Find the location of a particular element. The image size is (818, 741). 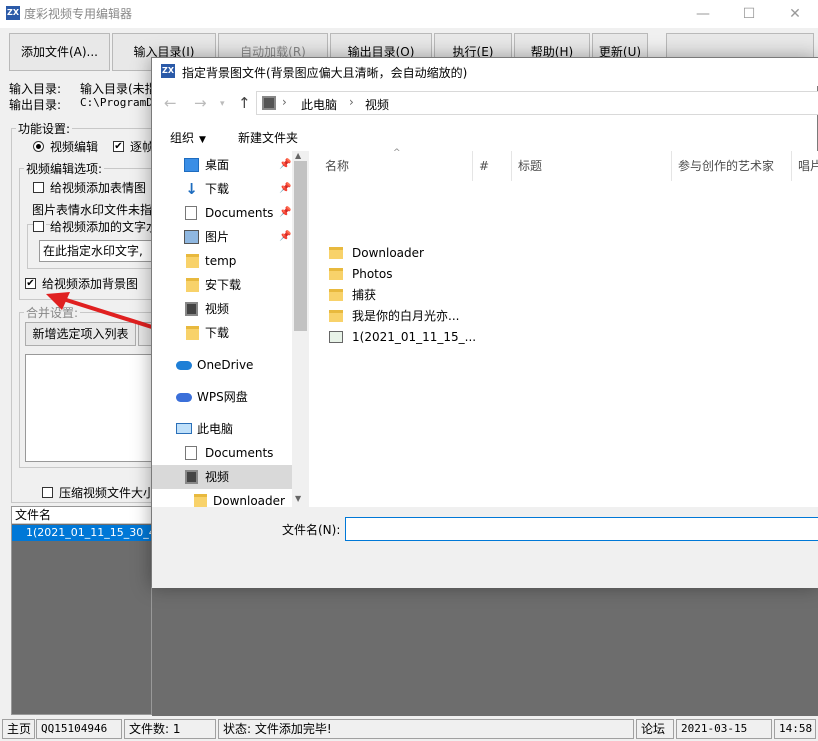

dialog-title: 指定背景图文件(背景图应偏大且清晰，会自动缩放的) is located at coordinates (325, 73).